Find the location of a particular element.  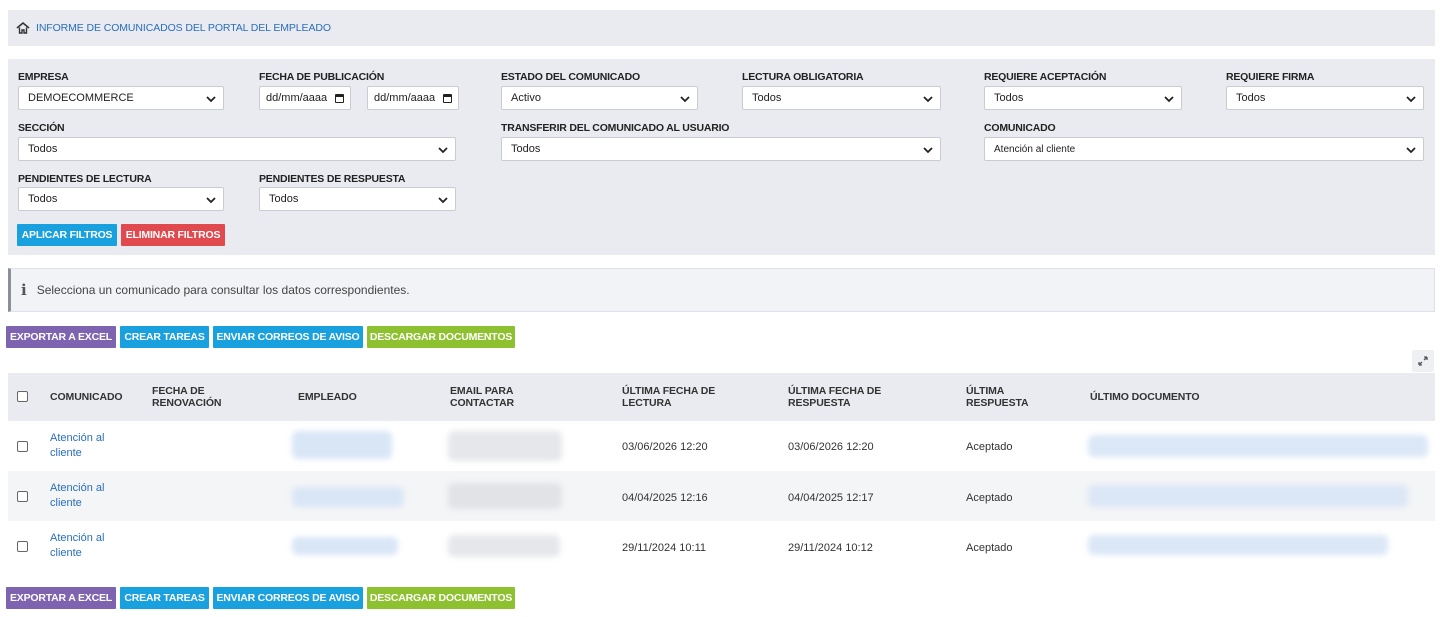

expand-icon is located at coordinates (1423, 361).